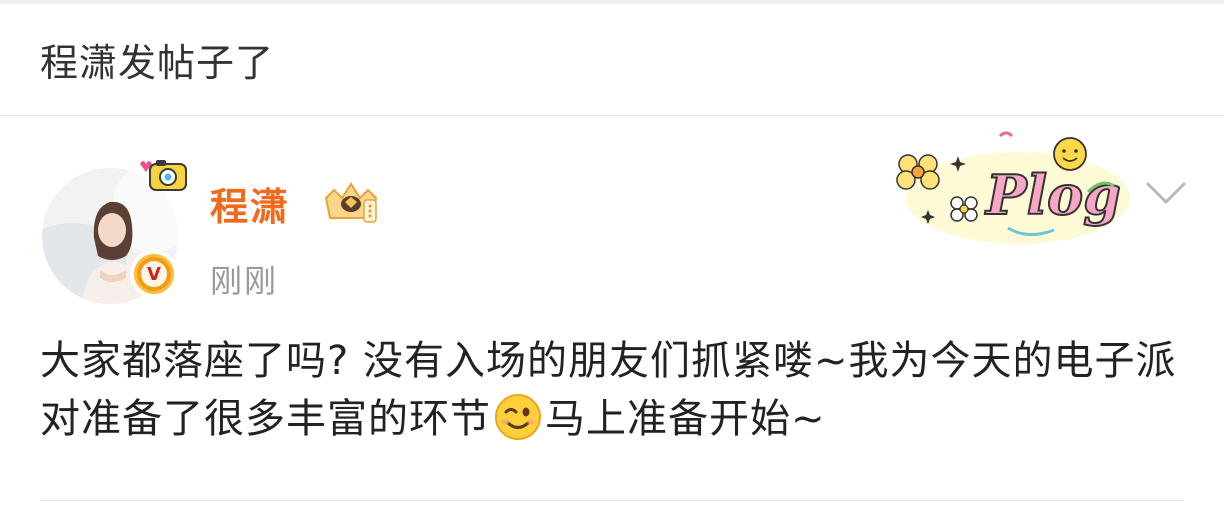 The image size is (1224, 528). Describe the element at coordinates (685, 419) in the screenshot. I see `post-text-part2: 马上准备开始~` at that location.